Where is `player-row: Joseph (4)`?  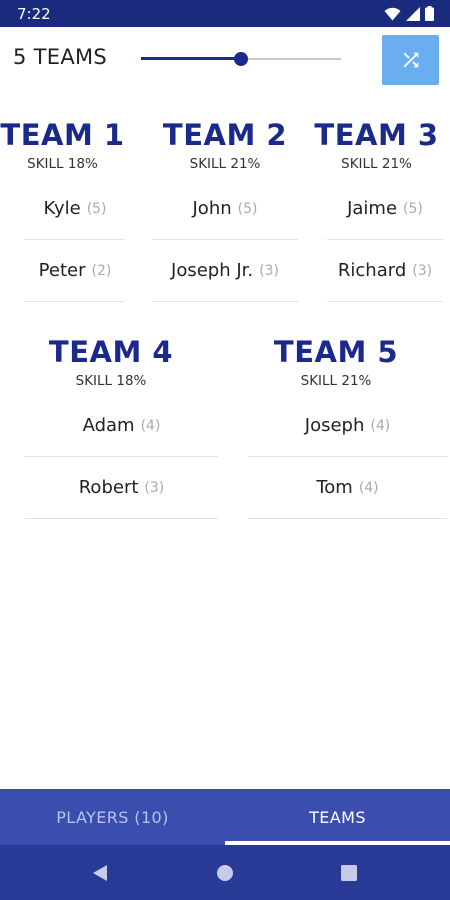 player-row: Joseph (4) is located at coordinates (347, 426).